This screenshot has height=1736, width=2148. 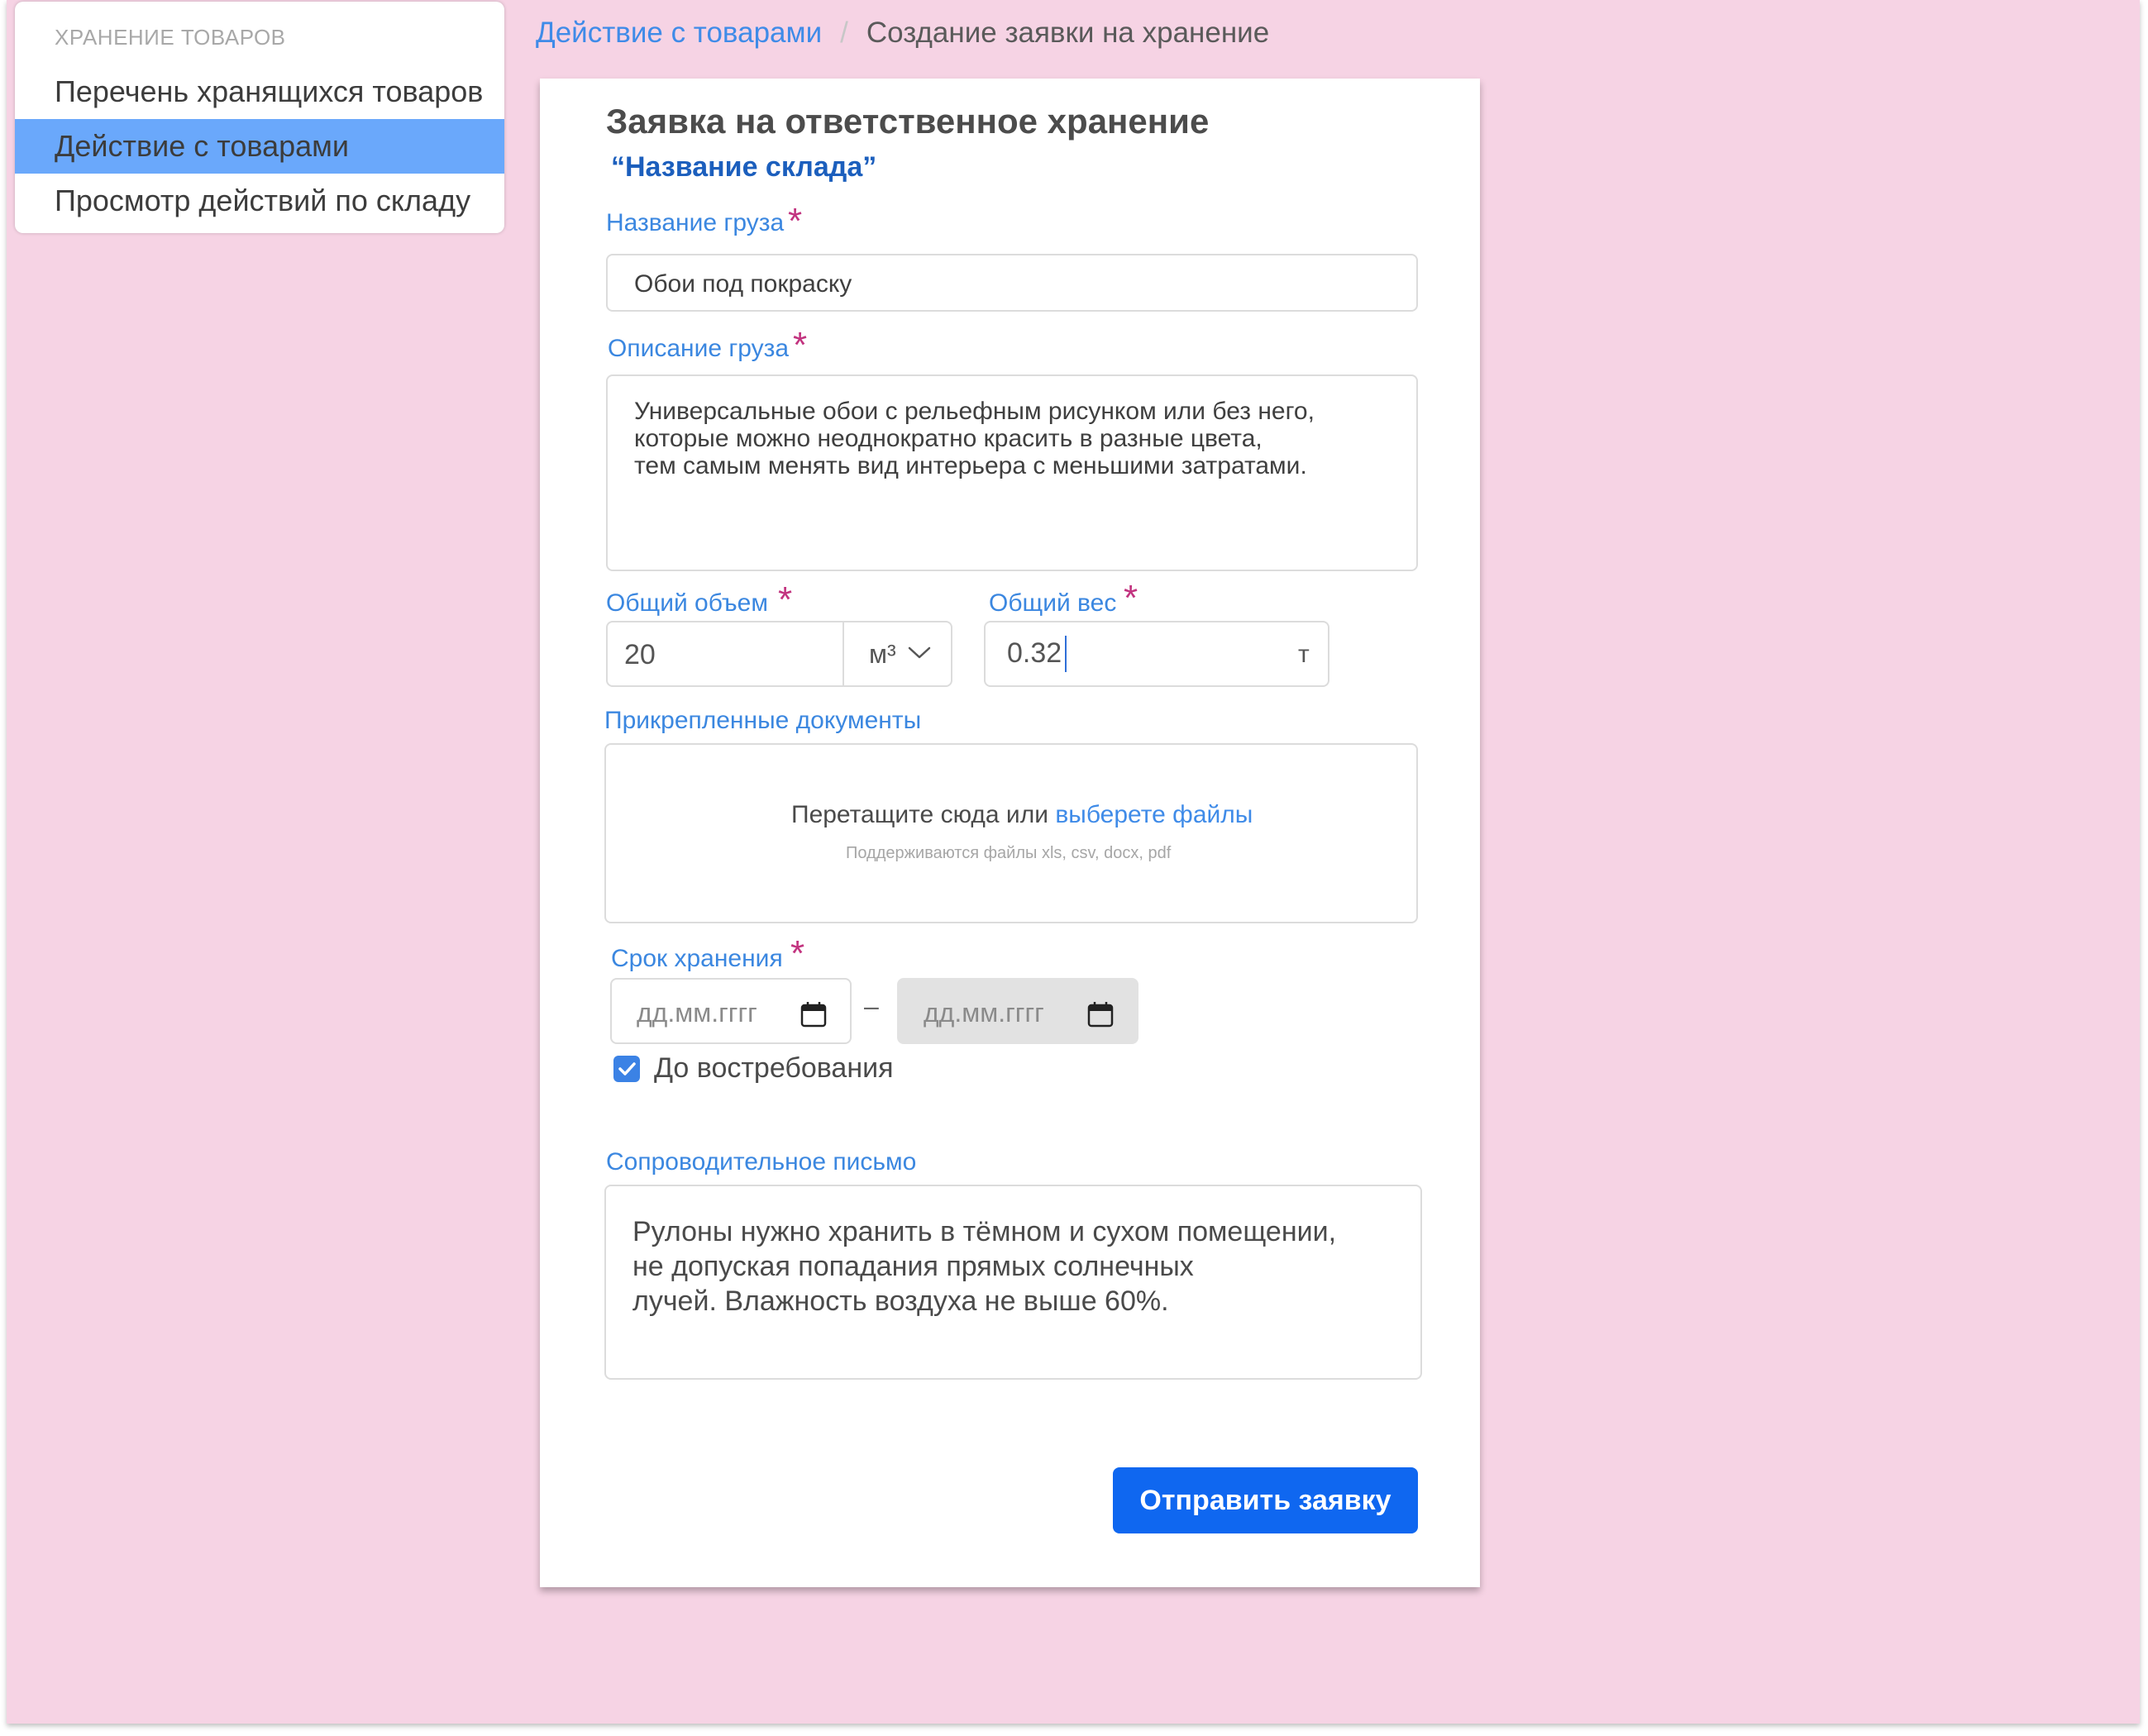 What do you see at coordinates (744, 167) in the screenshot?
I see `warehouse-name: “Название склада”` at bounding box center [744, 167].